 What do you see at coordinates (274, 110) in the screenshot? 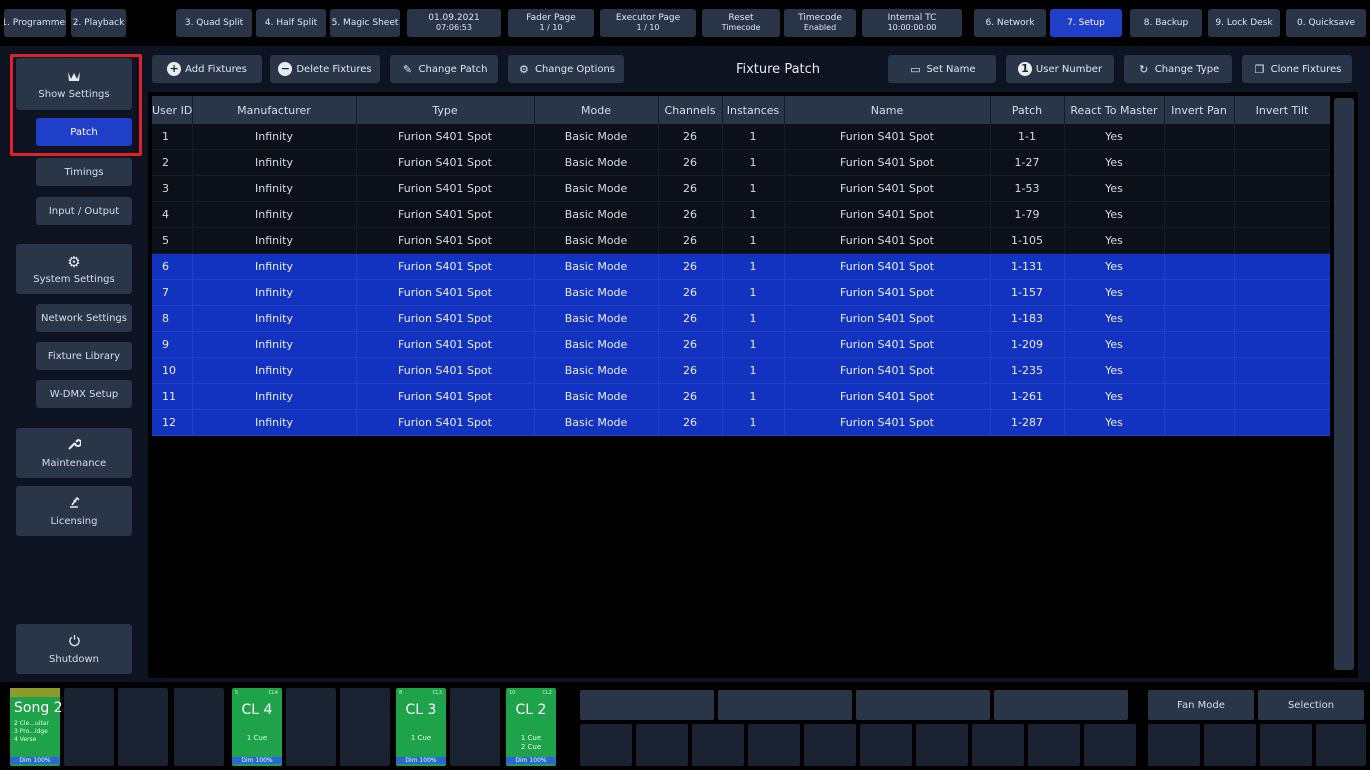
I see `column-header: Manufacturer` at bounding box center [274, 110].